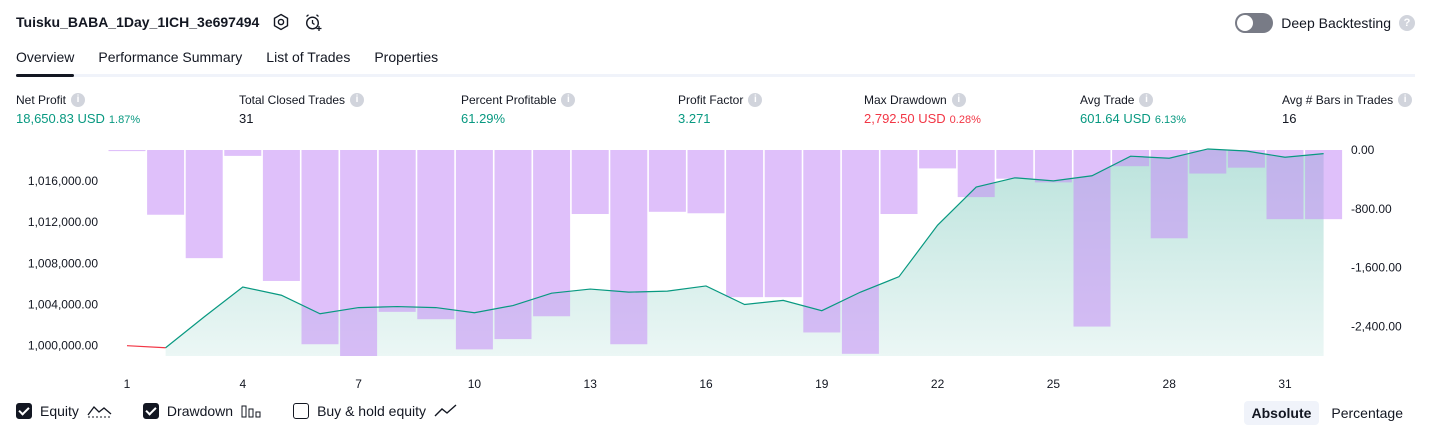 The image size is (1431, 438). What do you see at coordinates (1170, 120) in the screenshot?
I see `metric-percent: 6.13%` at bounding box center [1170, 120].